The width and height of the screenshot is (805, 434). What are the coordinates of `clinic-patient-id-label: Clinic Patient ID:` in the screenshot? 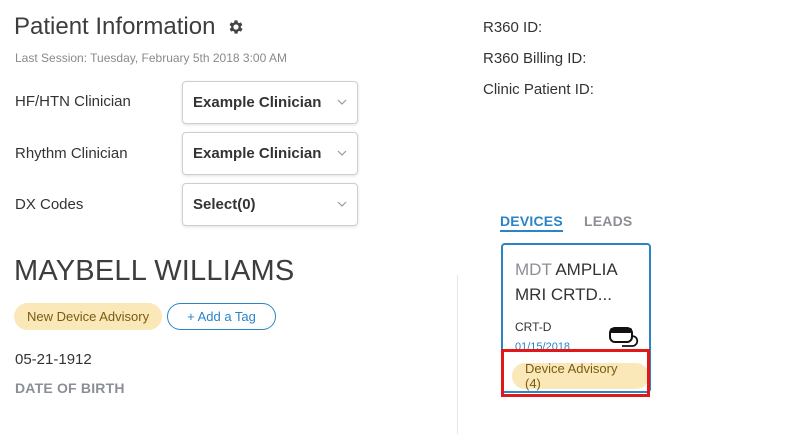 It's located at (538, 89).